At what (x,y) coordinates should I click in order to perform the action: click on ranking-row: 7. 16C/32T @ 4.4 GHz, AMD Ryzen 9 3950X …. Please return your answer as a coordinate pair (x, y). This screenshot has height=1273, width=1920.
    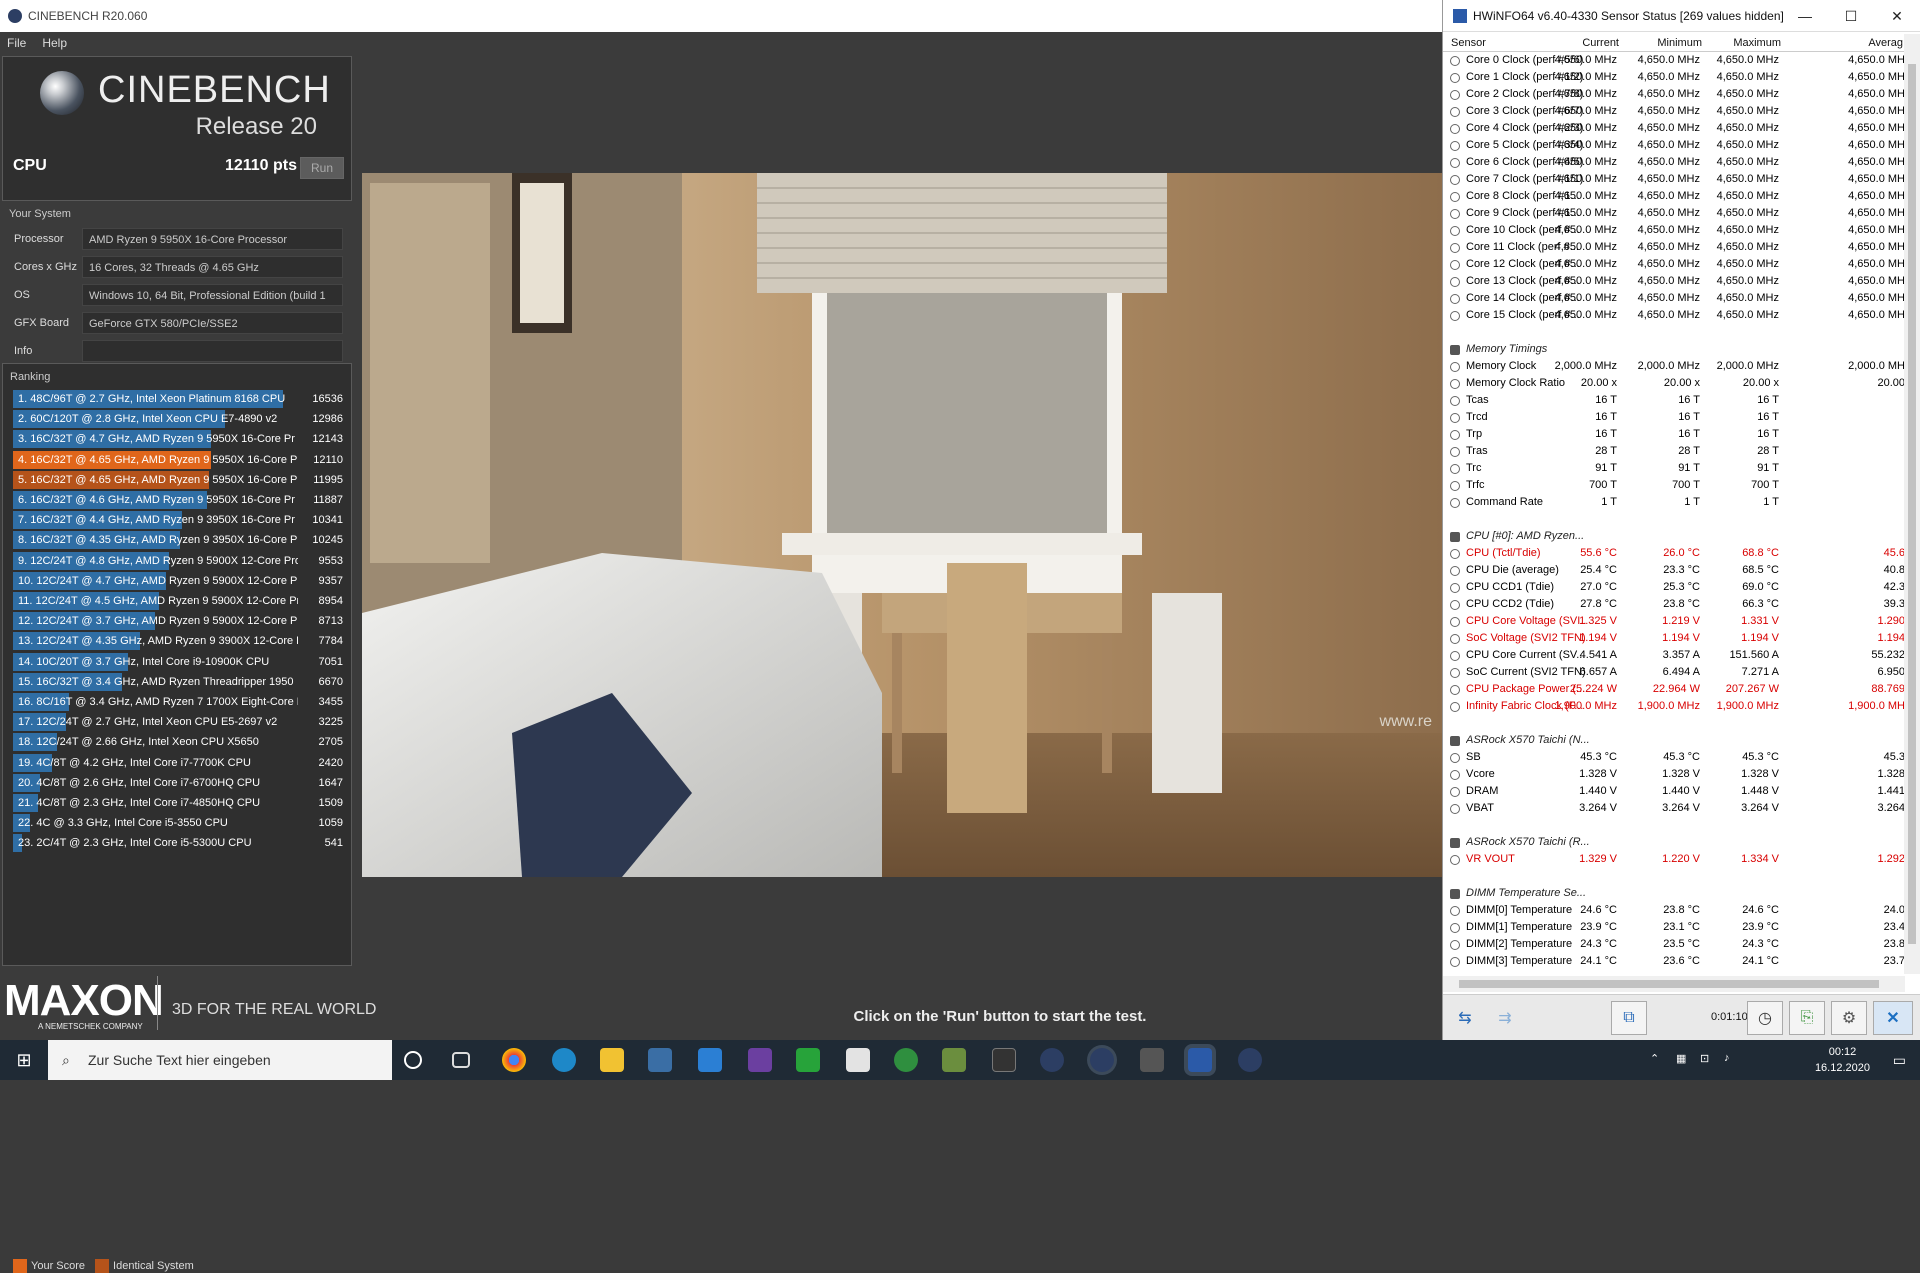
    Looking at the image, I should click on (178, 520).